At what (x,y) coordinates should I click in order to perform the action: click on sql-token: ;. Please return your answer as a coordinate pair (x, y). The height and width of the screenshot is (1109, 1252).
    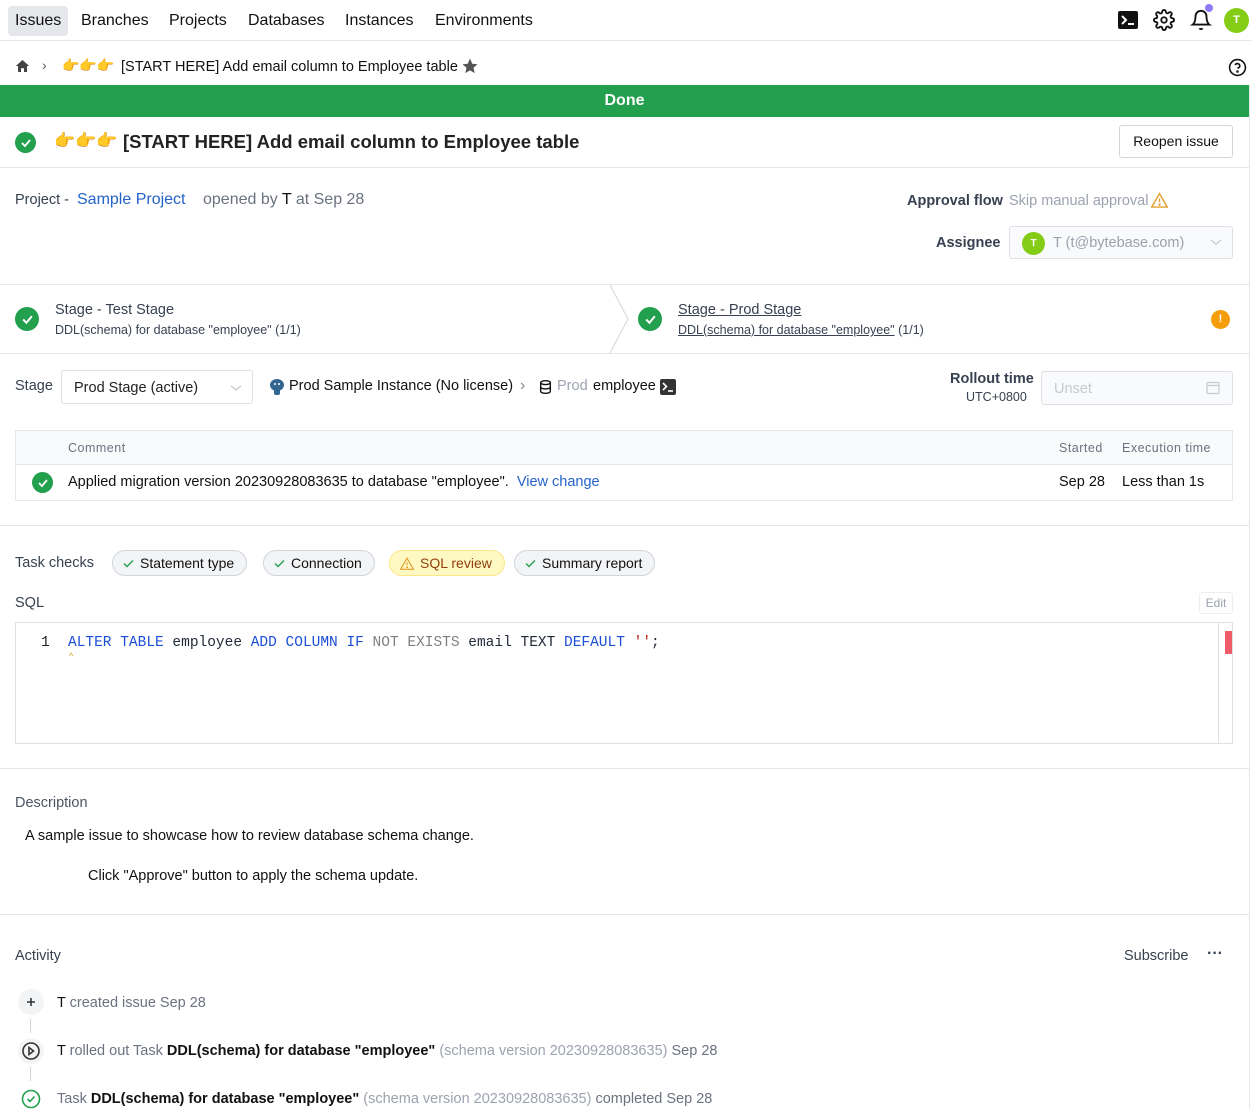
    Looking at the image, I should click on (655, 643).